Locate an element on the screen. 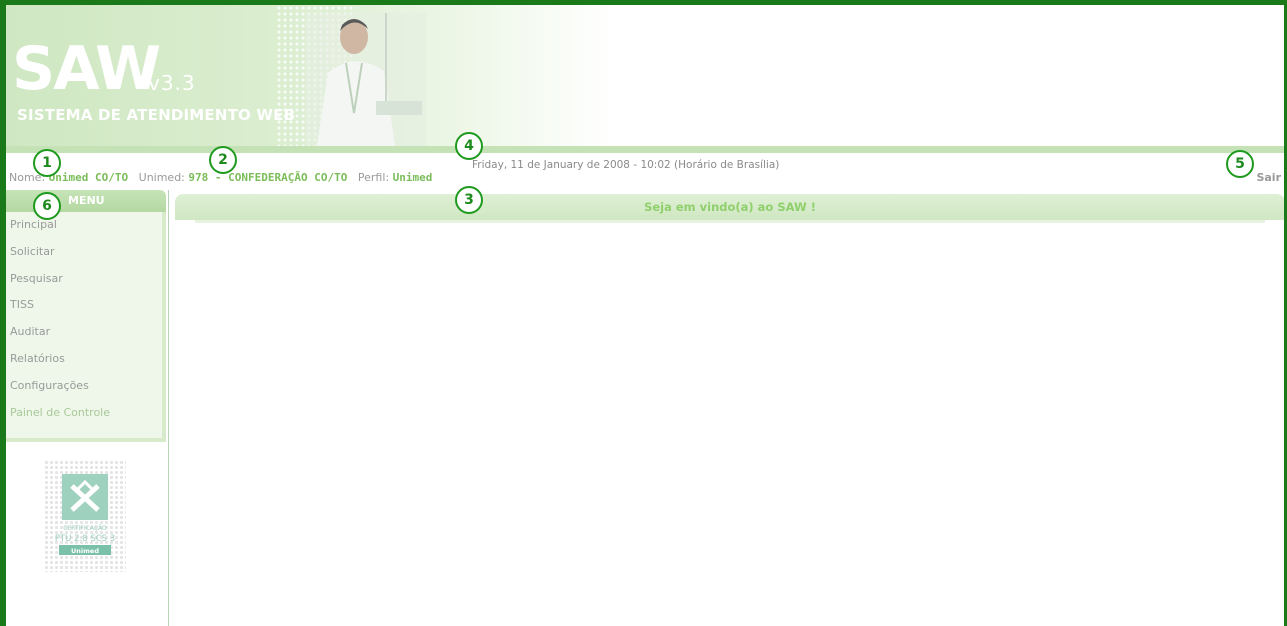 The image size is (1287, 626). welcome-banner: Seja em vindo(a) ao SAW ! is located at coordinates (729, 207).